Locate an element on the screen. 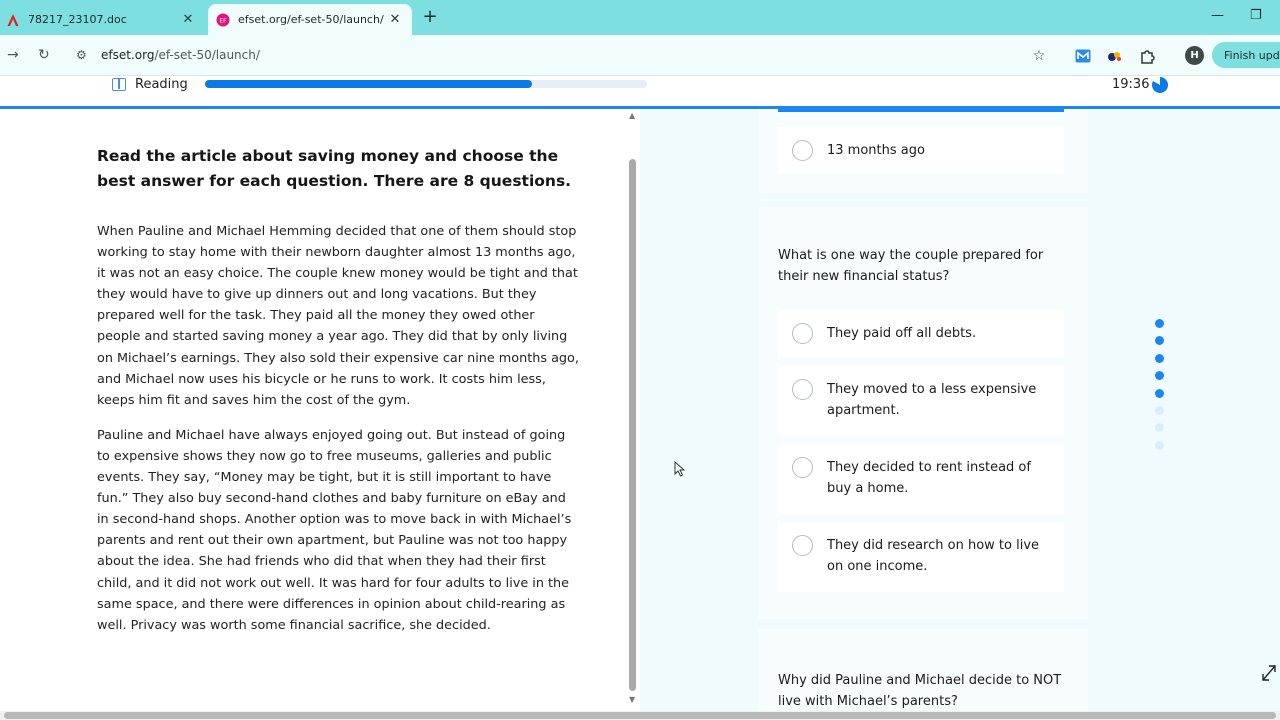 The height and width of the screenshot is (720, 1280). tab-efset: EF efset.org/ef-set-50/launch/ ✕ is located at coordinates (310, 19).